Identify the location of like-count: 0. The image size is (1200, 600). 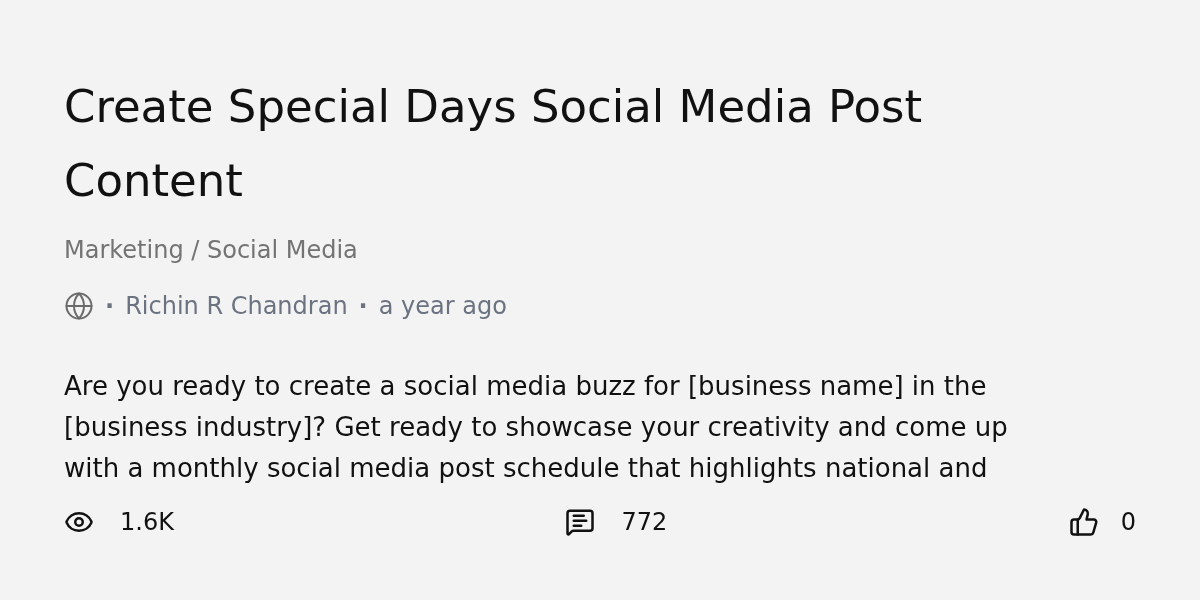
(1128, 522).